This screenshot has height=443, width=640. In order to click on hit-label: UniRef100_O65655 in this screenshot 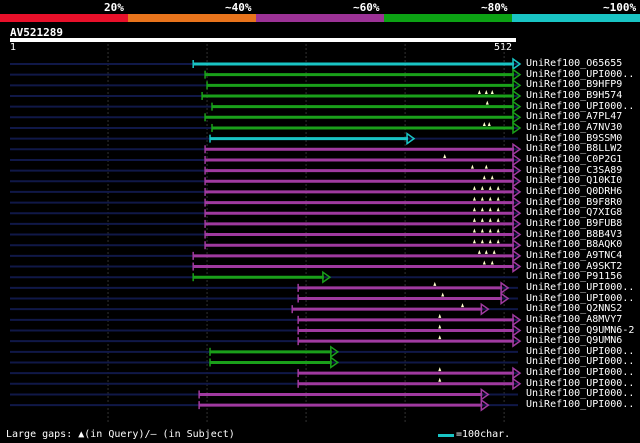, I will do `click(574, 64)`.